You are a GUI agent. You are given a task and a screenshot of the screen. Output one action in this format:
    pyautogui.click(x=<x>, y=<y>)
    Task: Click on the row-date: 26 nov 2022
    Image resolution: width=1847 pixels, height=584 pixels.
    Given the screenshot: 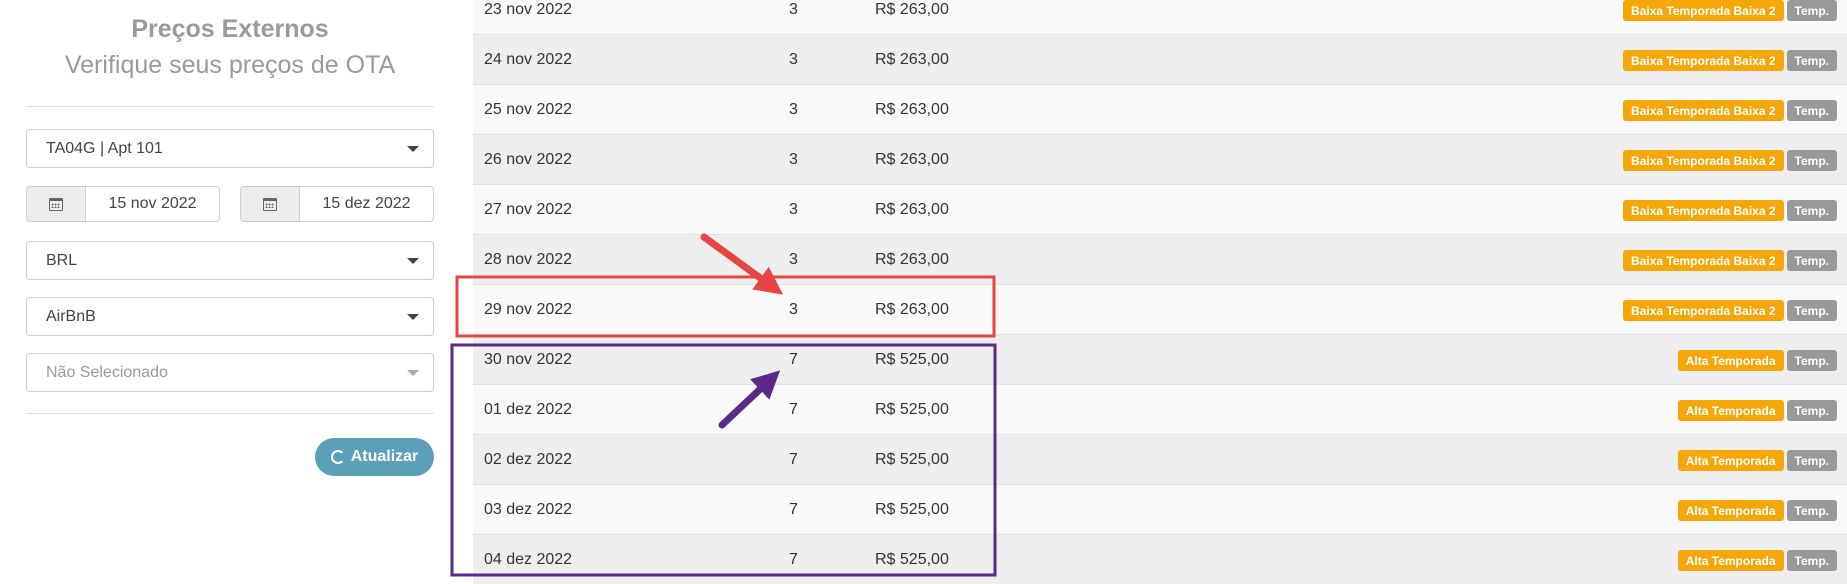 What is the action you would take?
    pyautogui.click(x=528, y=159)
    